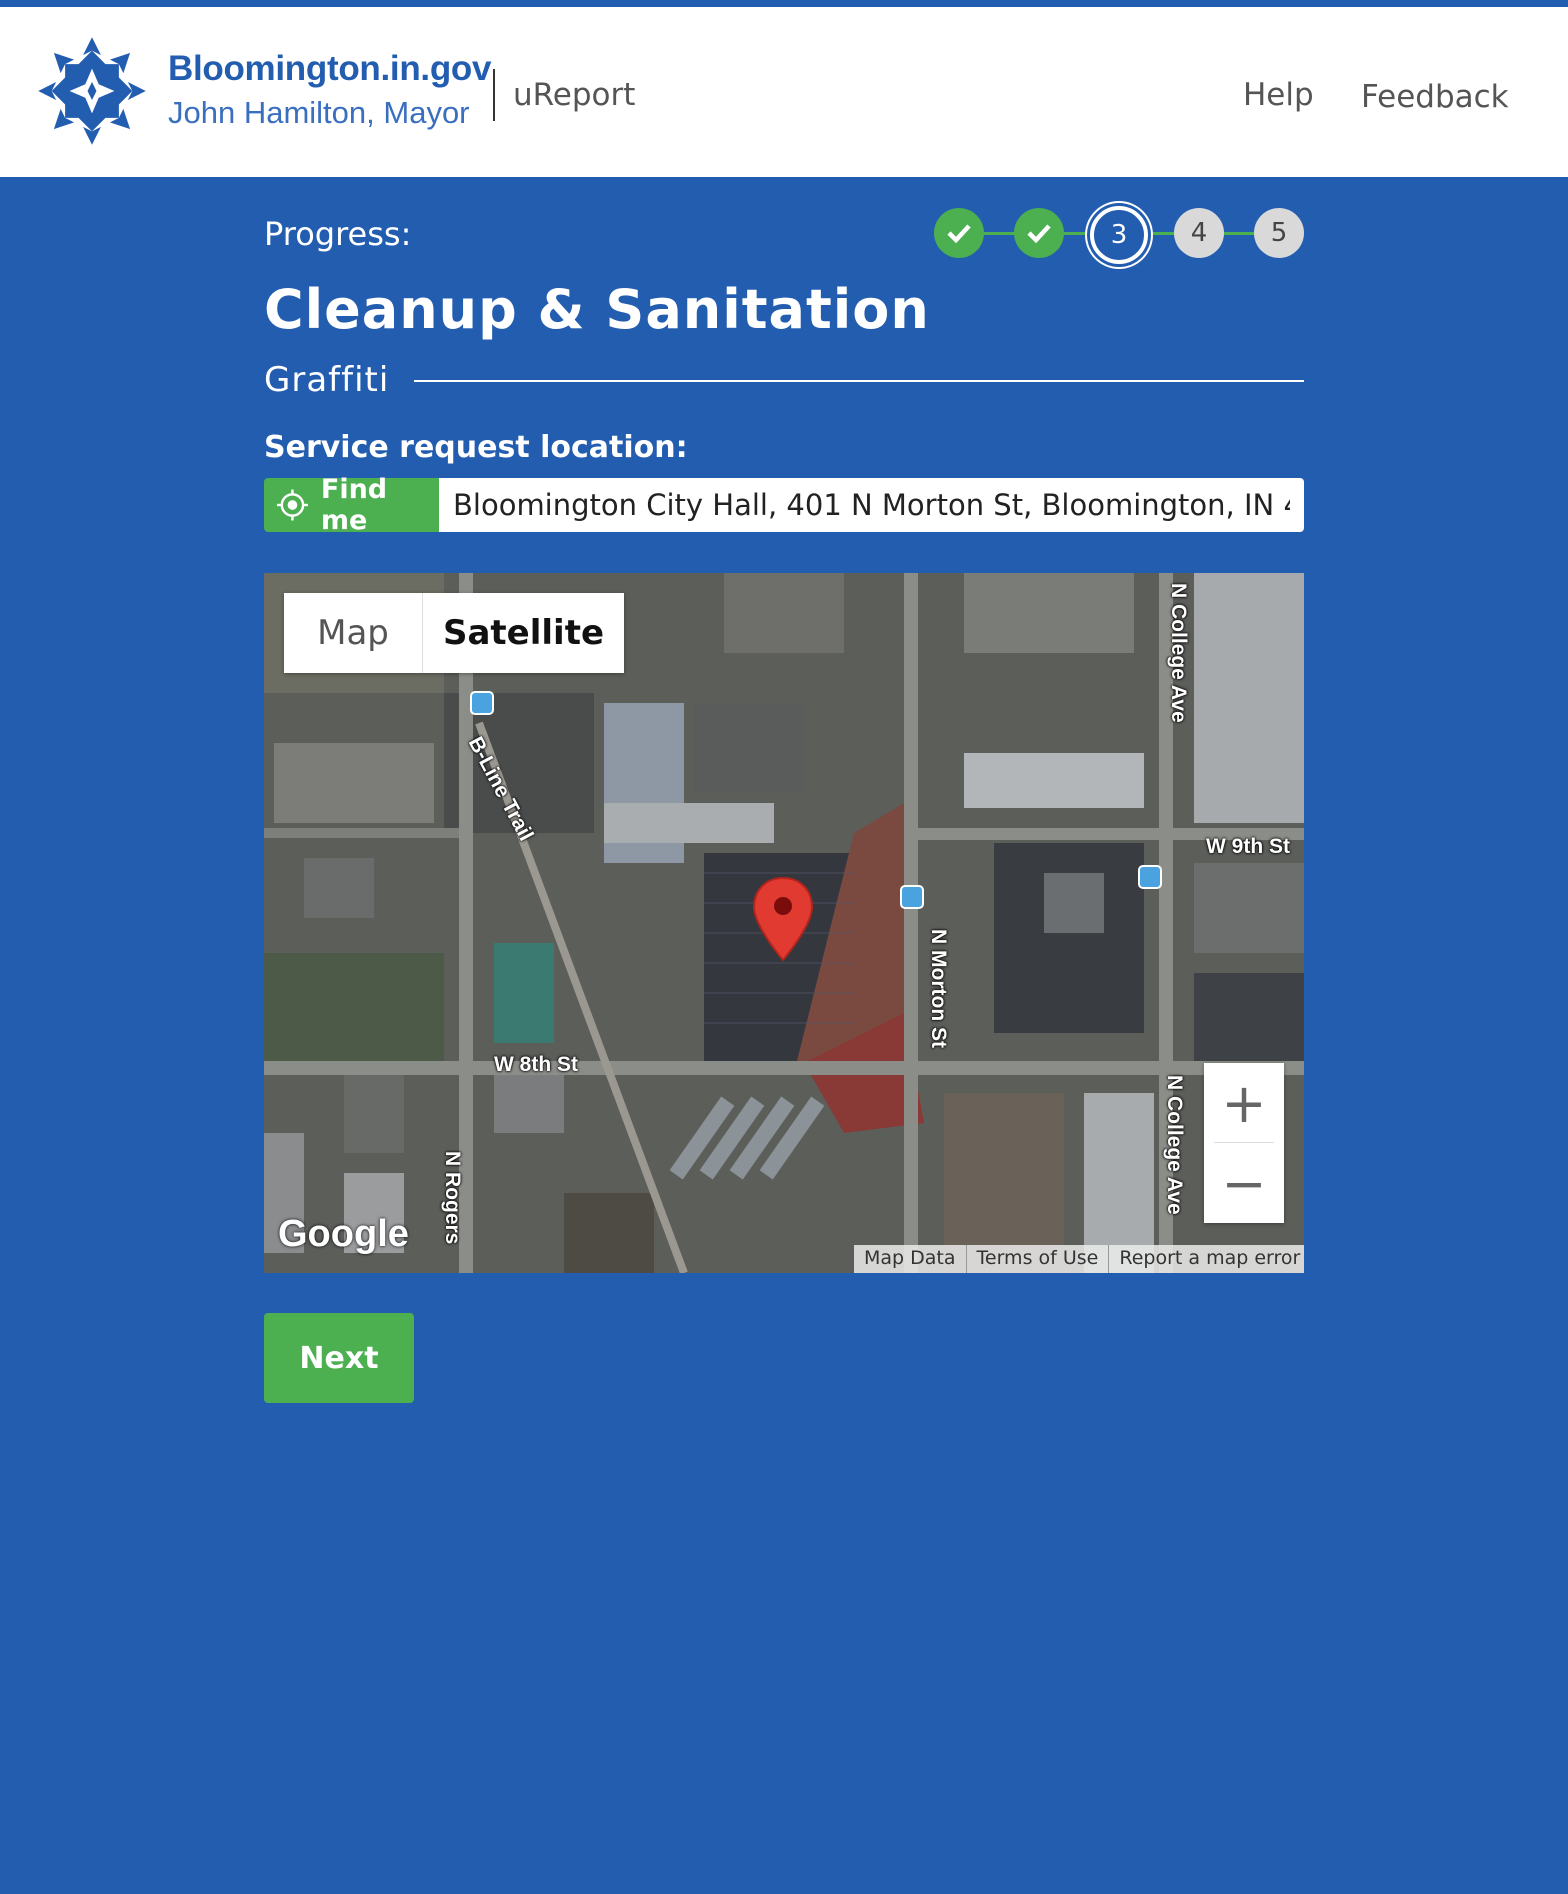 The height and width of the screenshot is (1894, 1568). Describe the element at coordinates (523, 633) in the screenshot. I see `map-type-satellite-button: Satellite` at that location.